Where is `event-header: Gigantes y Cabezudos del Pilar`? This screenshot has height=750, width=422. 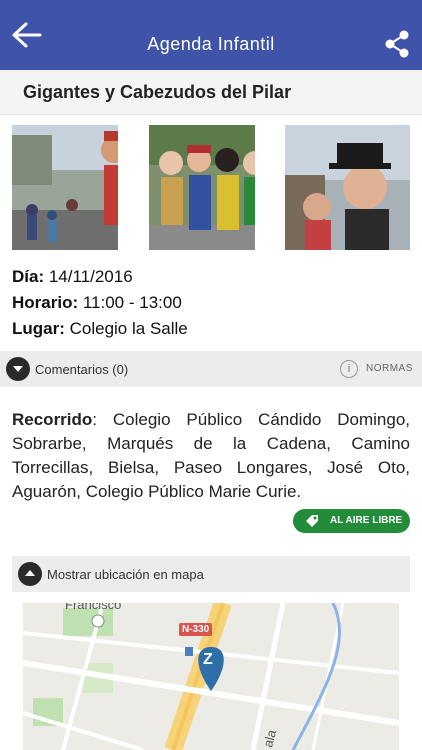
event-header: Gigantes y Cabezudos del Pilar is located at coordinates (211, 92).